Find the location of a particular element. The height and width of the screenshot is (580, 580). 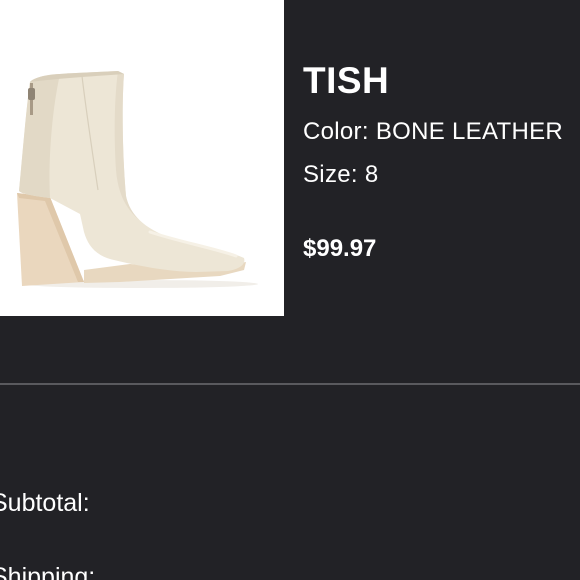

product-size: Size: 8 is located at coordinates (441, 175).